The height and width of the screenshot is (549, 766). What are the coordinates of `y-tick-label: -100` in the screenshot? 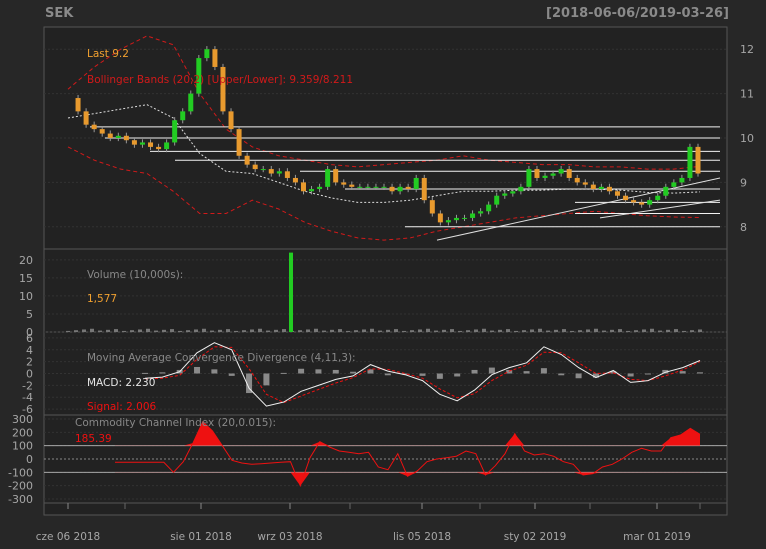 It's located at (20, 472).